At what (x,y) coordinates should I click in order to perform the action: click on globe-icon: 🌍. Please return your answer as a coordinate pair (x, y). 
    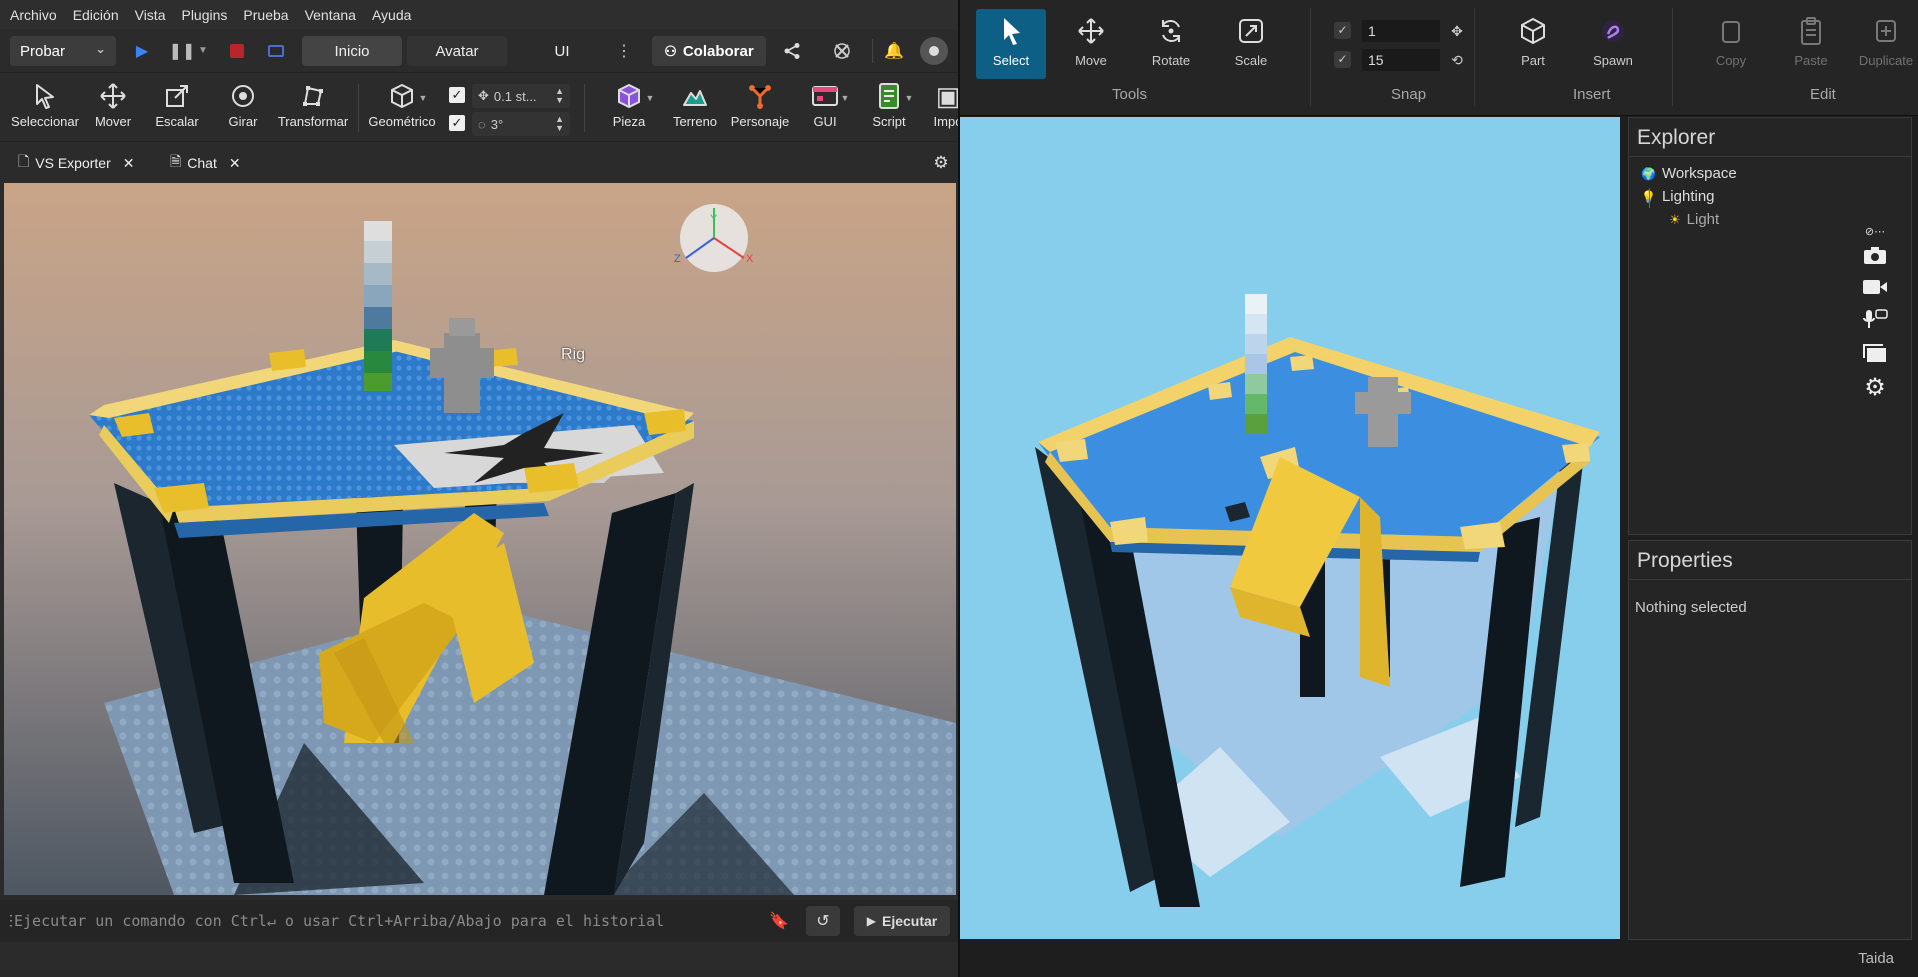
    Looking at the image, I should click on (1648, 173).